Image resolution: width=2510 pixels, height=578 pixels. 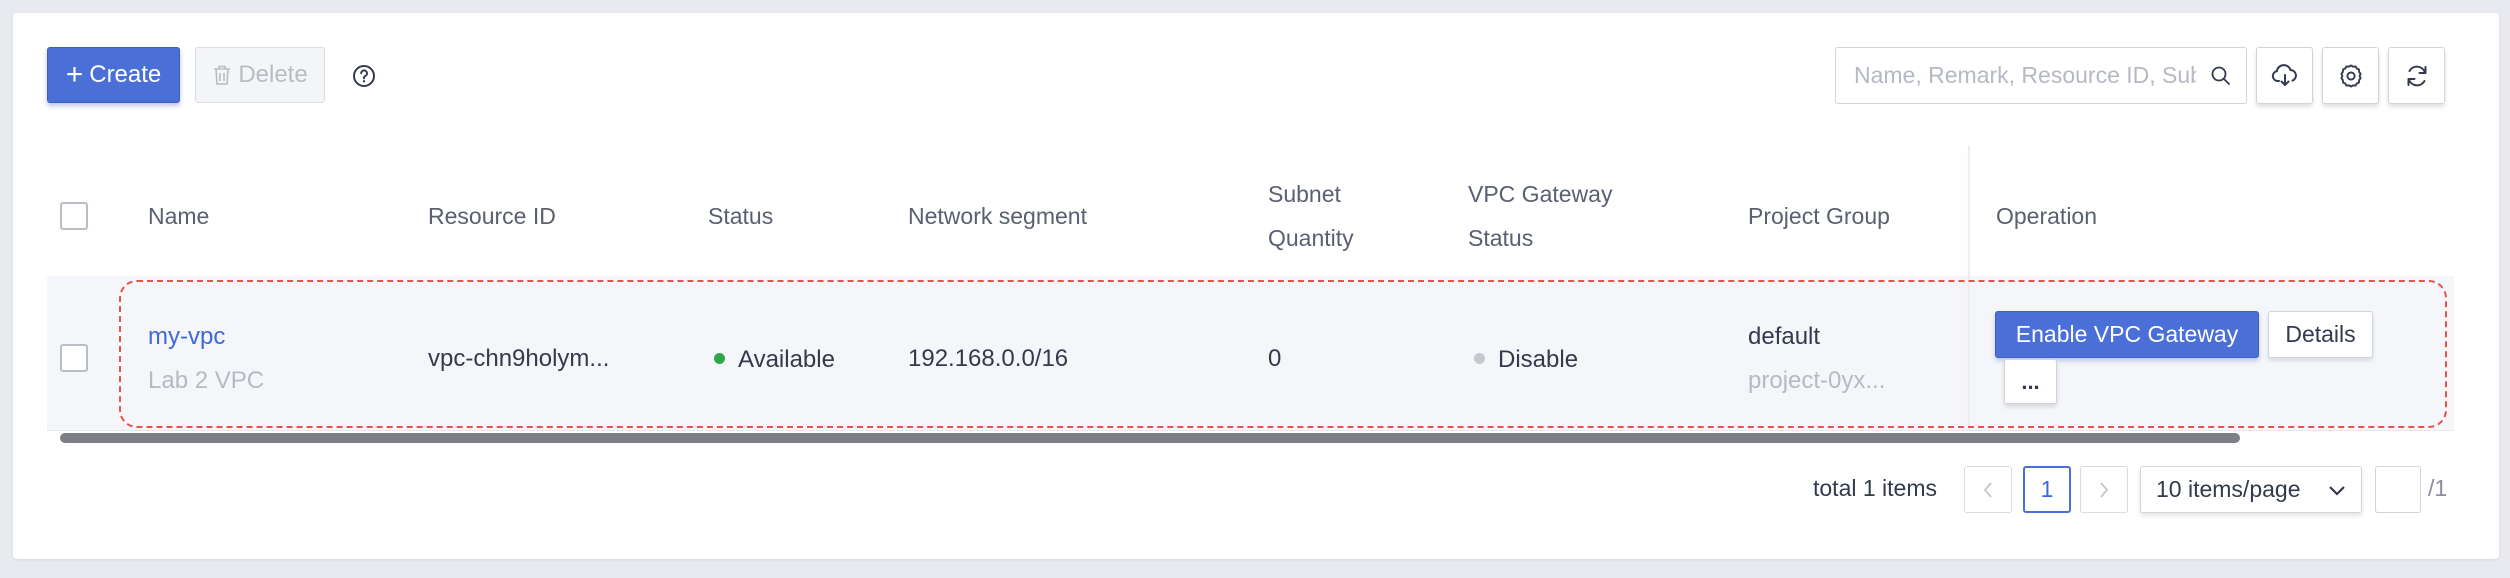 I want to click on status-dot-icon, so click(x=719, y=359).